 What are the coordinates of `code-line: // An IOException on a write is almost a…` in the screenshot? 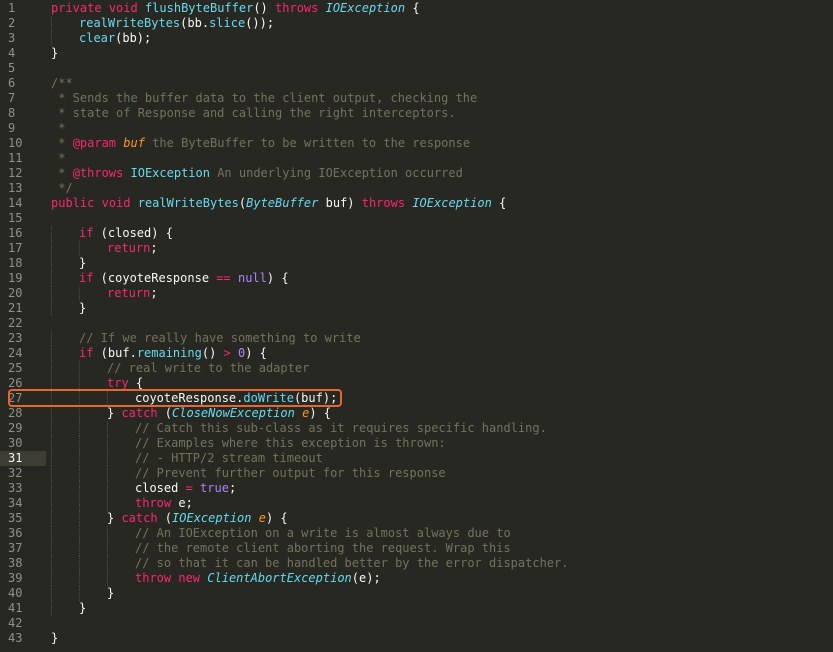 It's located at (323, 533).